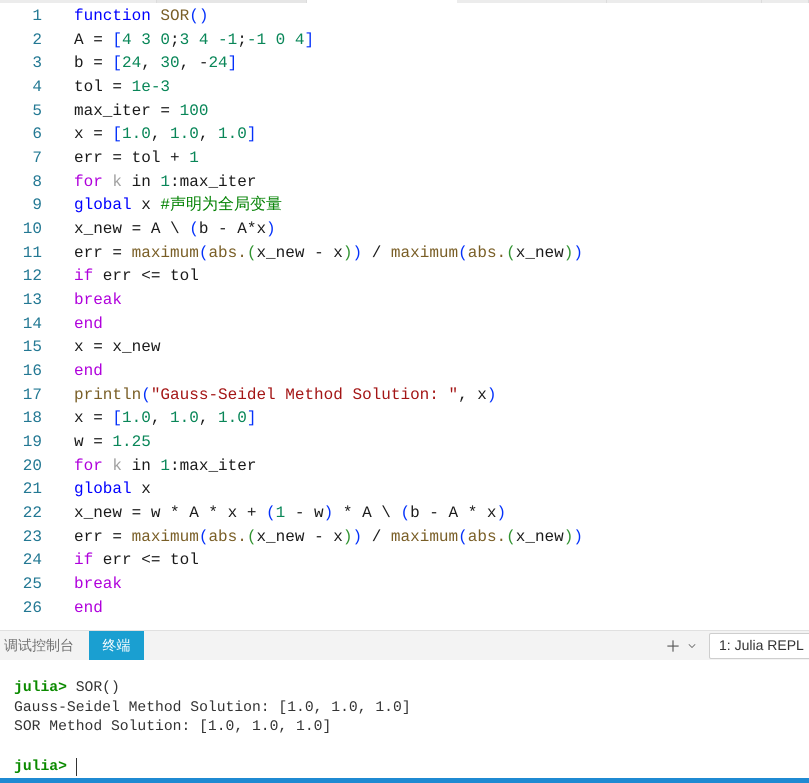  I want to click on line-number: 10, so click(32, 229).